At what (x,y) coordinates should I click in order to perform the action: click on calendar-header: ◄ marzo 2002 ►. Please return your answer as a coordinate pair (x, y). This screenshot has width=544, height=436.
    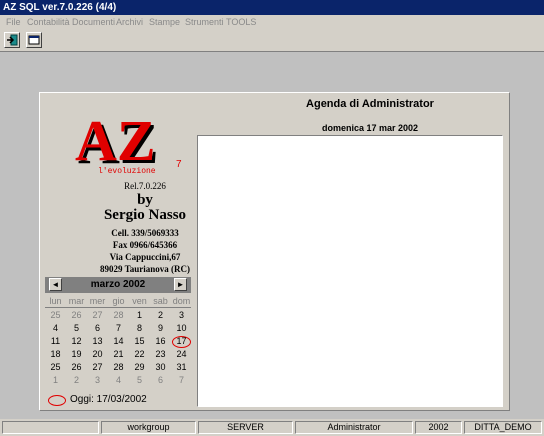
    Looking at the image, I should click on (118, 285).